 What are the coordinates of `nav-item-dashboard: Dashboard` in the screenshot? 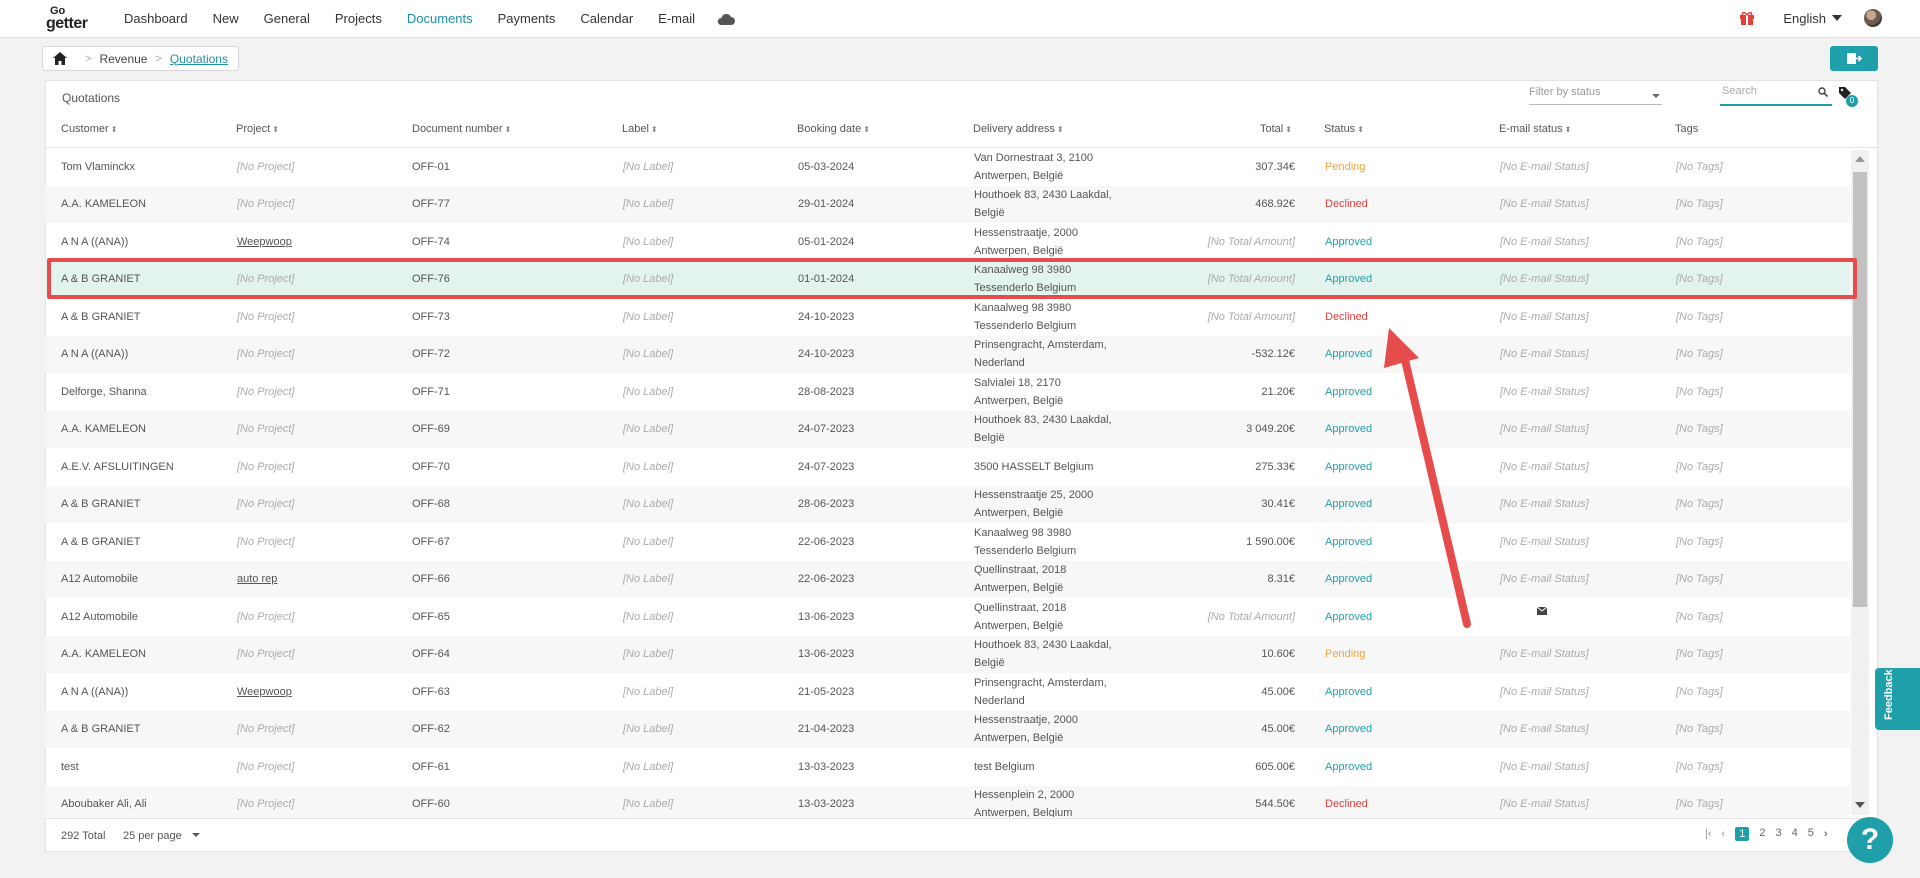 It's located at (156, 18).